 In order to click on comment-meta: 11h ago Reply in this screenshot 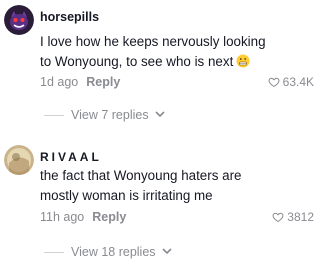, I will do `click(83, 217)`.